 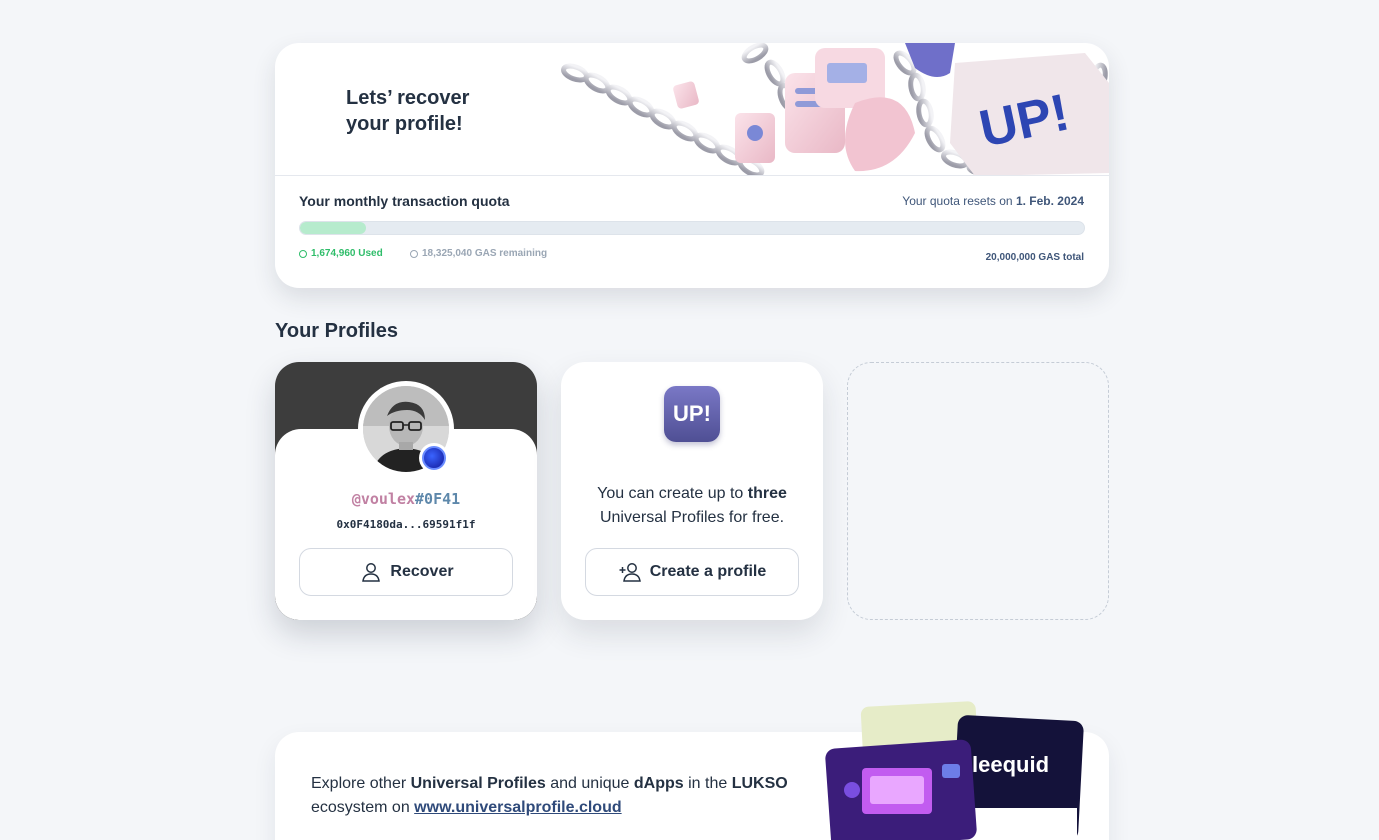 What do you see at coordinates (835, 109) in the screenshot?
I see `hero-illustration: UP!` at bounding box center [835, 109].